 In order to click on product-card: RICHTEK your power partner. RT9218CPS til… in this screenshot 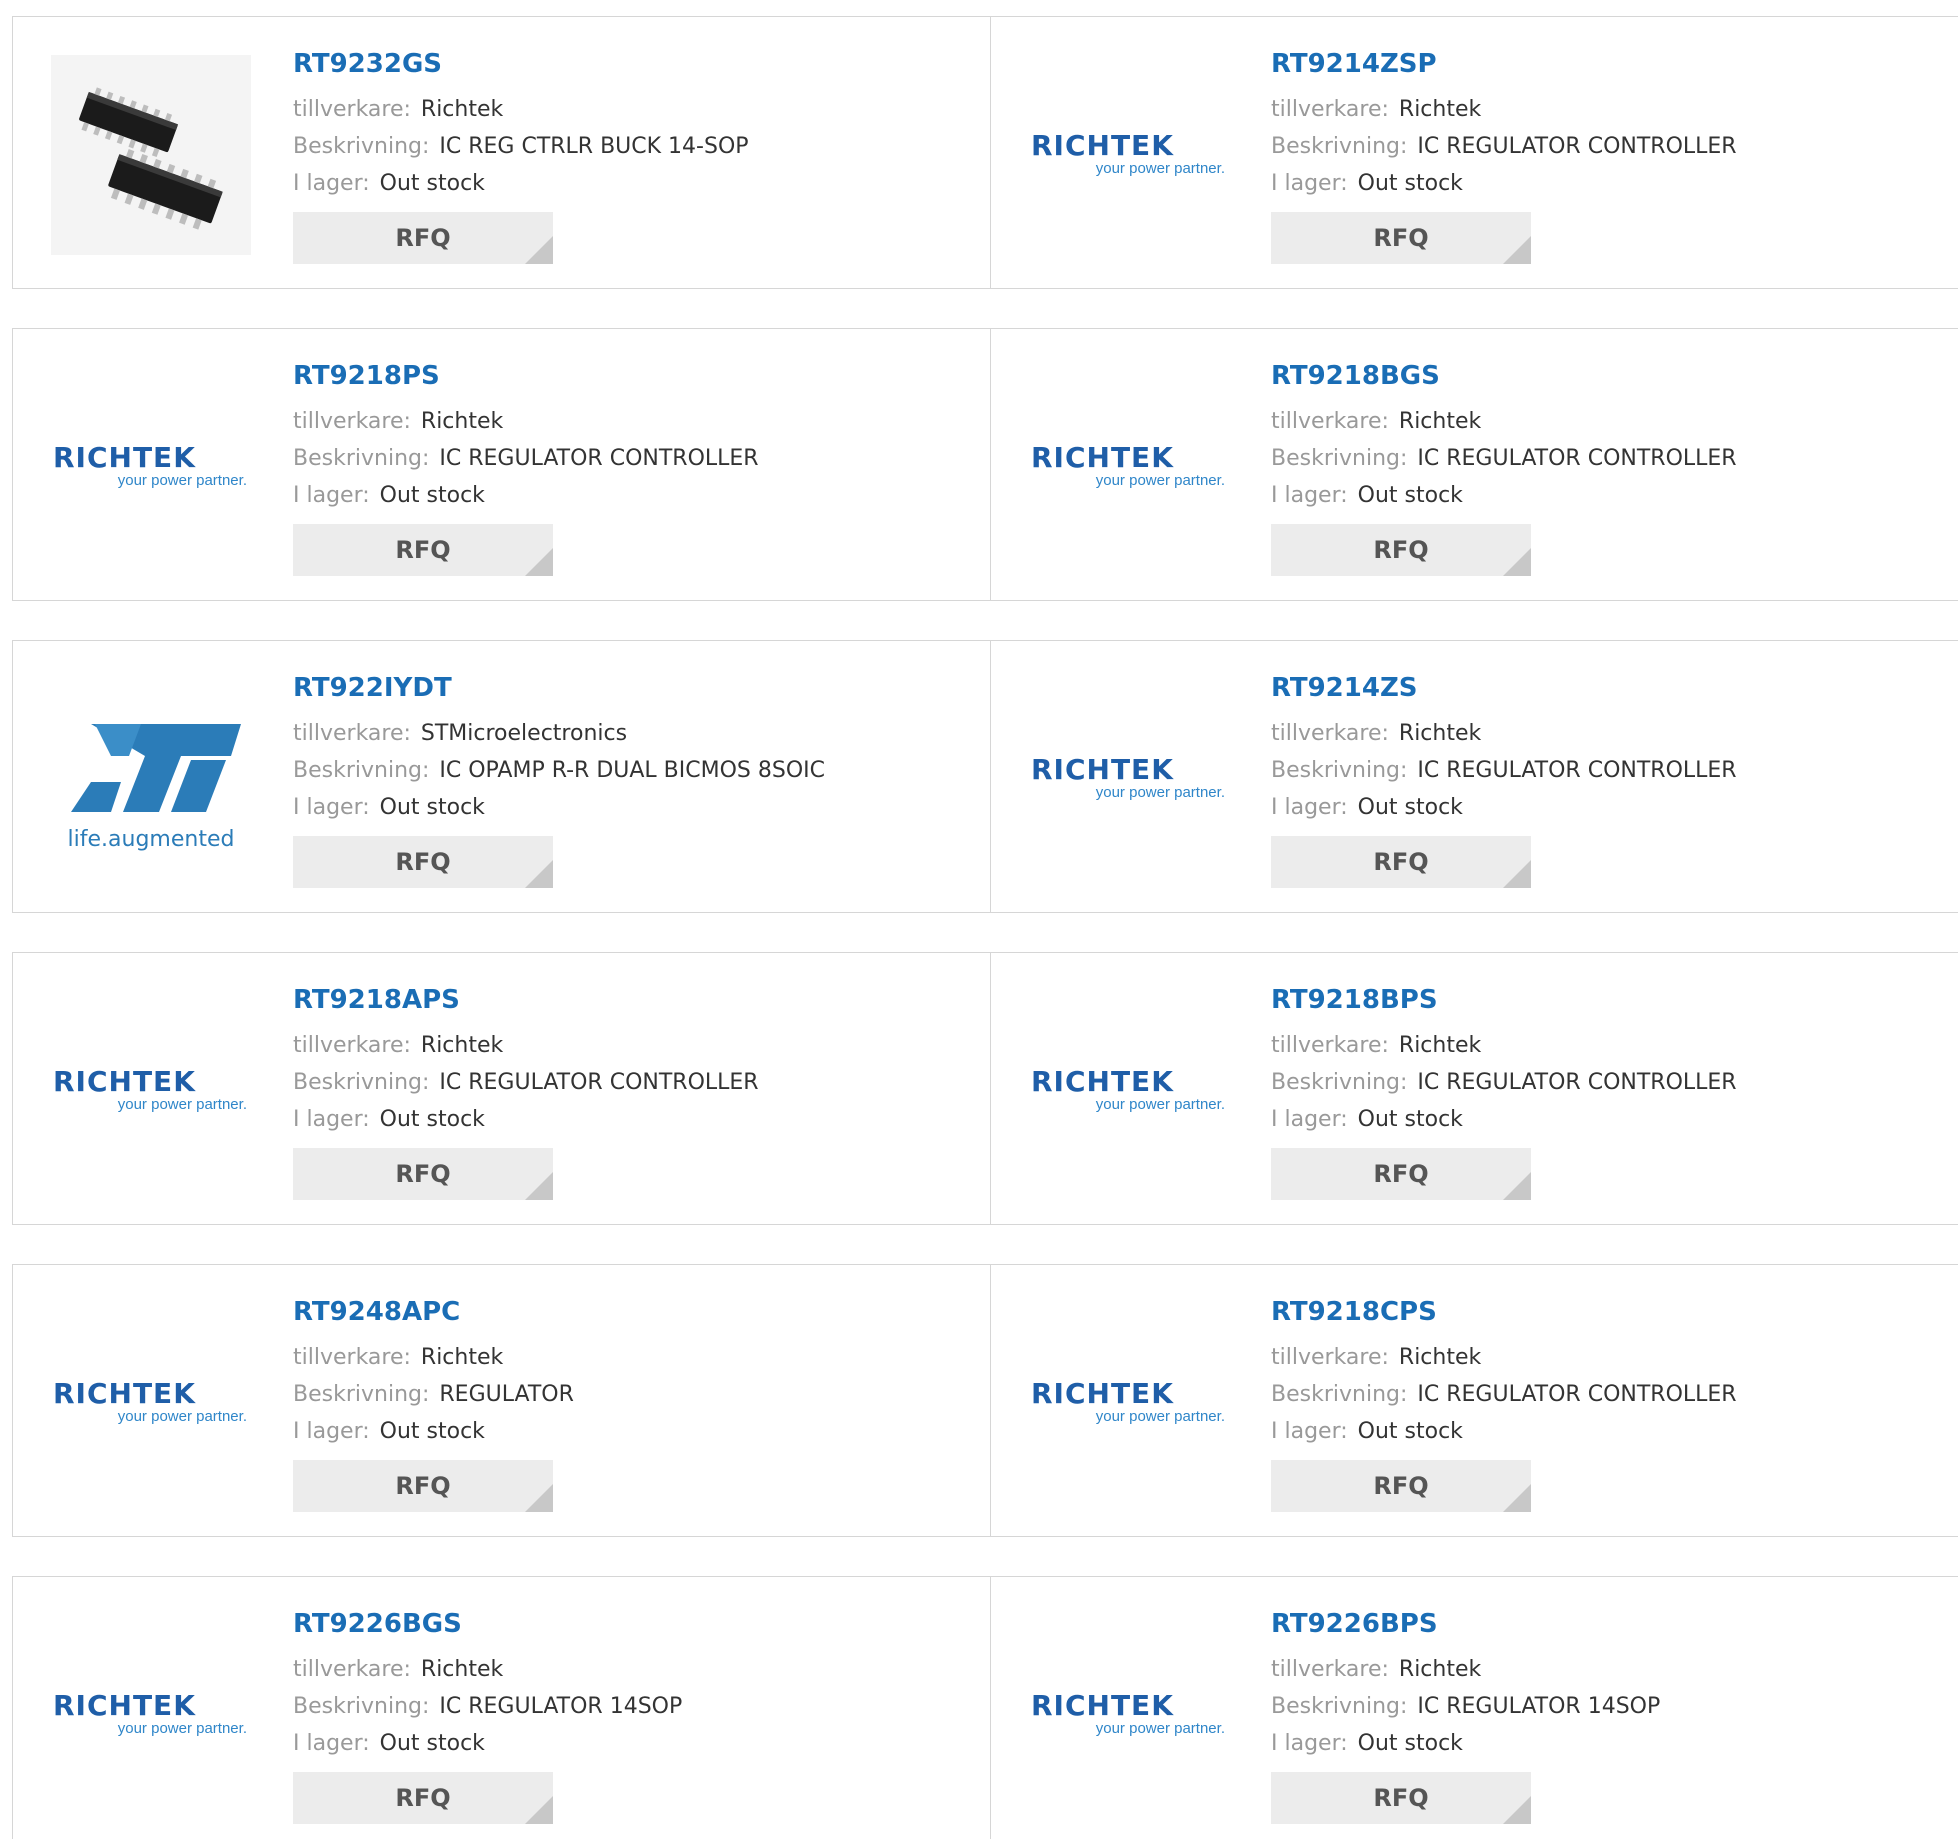, I will do `click(1474, 1400)`.